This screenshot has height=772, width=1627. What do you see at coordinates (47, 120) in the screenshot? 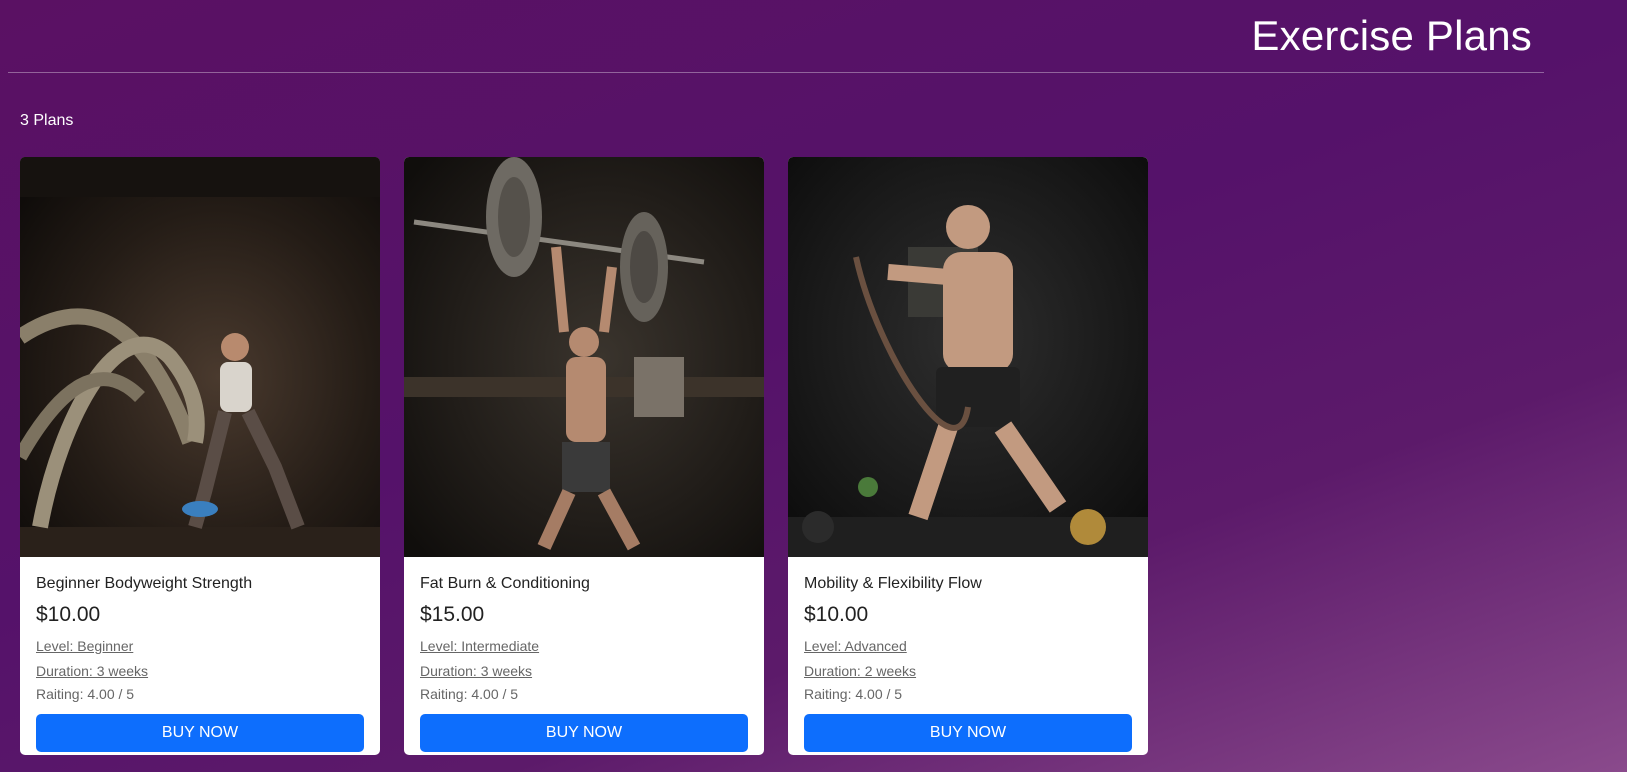
I see `plan-count: 3 Plans` at bounding box center [47, 120].